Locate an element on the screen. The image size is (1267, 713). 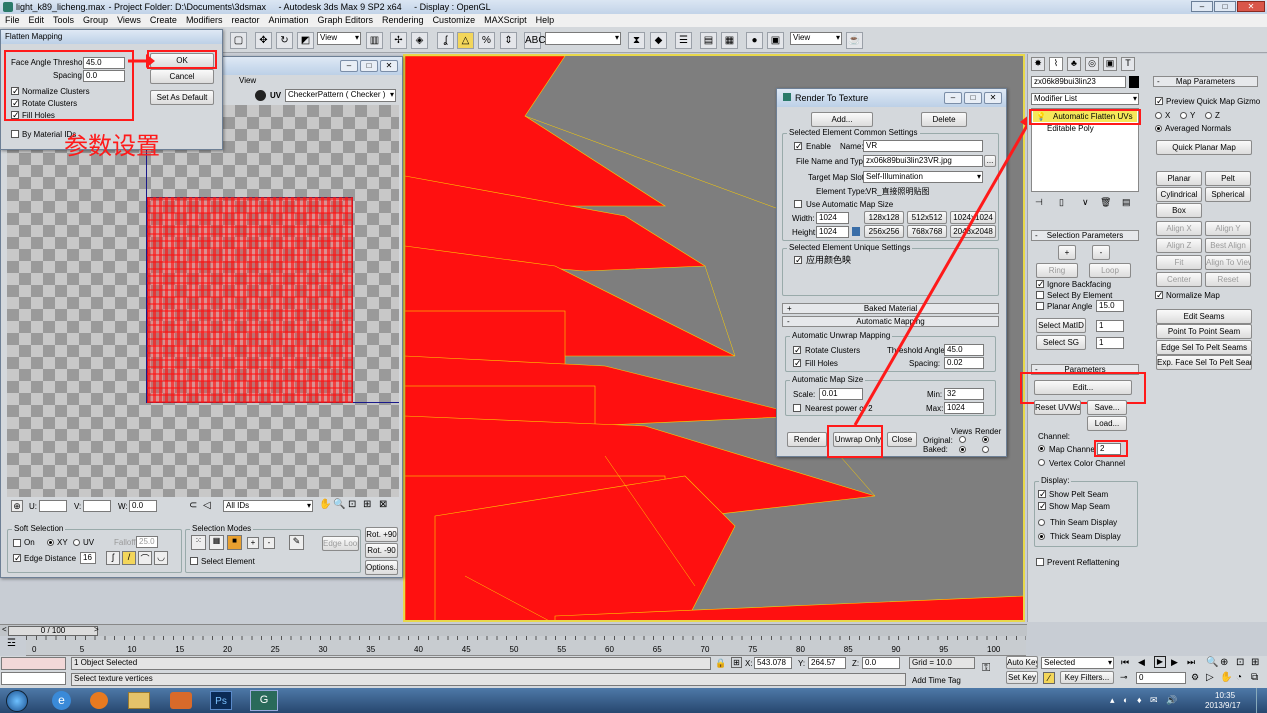
align-to-view-button: Align To View is located at coordinates (1228, 262).